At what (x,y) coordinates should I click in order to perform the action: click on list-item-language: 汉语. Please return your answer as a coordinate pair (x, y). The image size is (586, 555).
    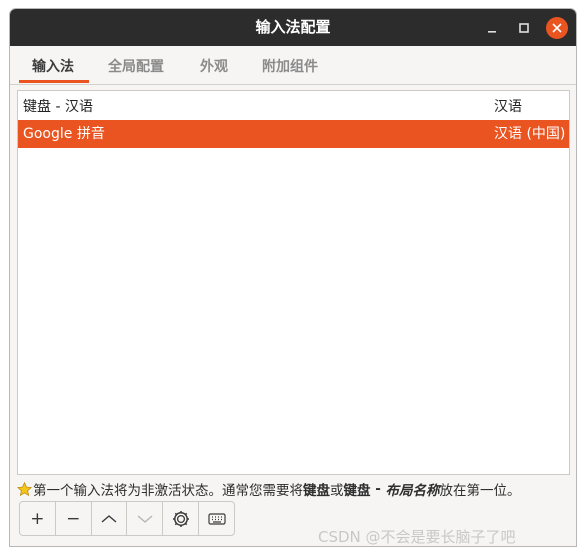
    Looking at the image, I should click on (508, 107).